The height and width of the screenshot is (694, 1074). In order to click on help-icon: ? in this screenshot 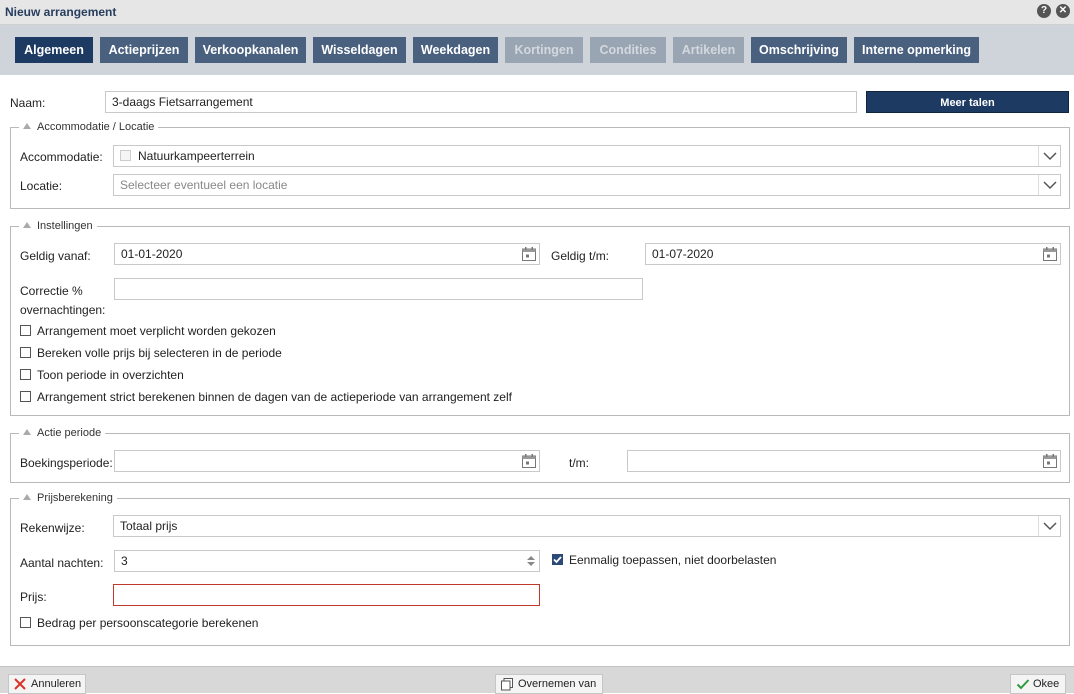, I will do `click(1044, 11)`.